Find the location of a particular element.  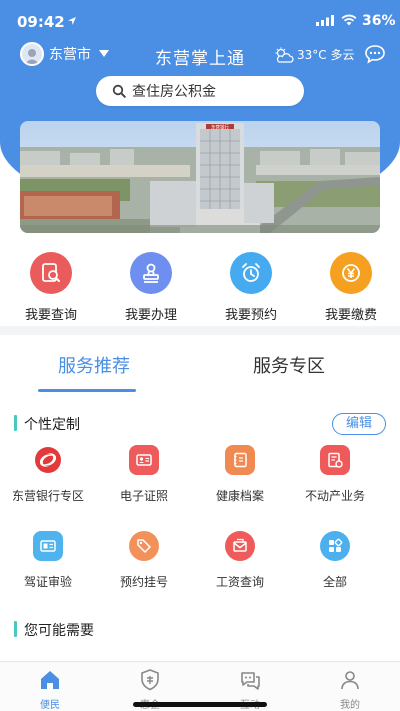

quick-action-appointment: 我要预约 is located at coordinates (251, 287).